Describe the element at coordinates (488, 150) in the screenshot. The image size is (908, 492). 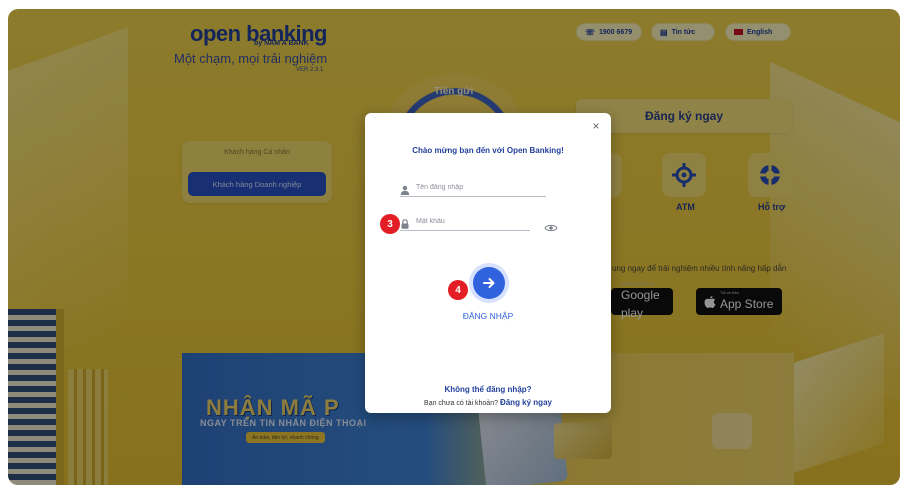
I see `modal-title: Chào mừng bạn đến với Open Banking!` at that location.